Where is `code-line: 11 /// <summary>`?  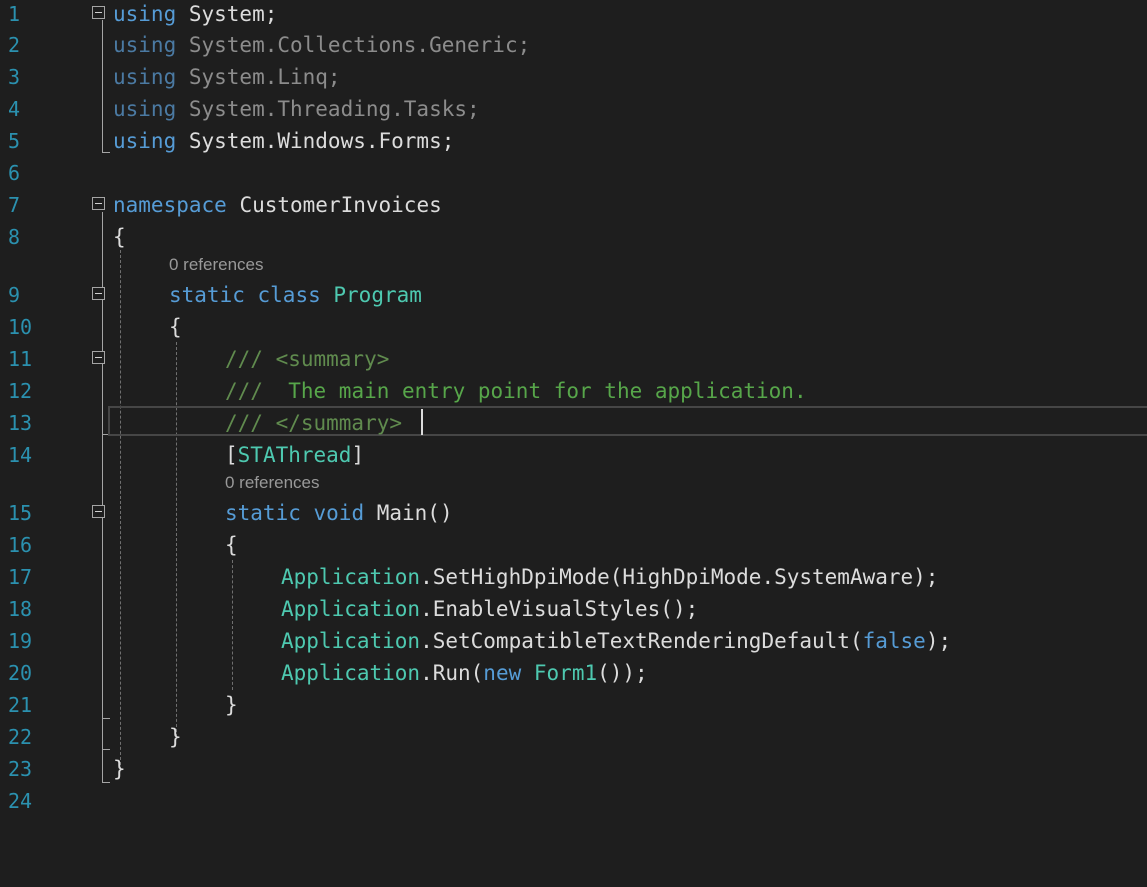
code-line: 11 /// <summary> is located at coordinates (573, 361).